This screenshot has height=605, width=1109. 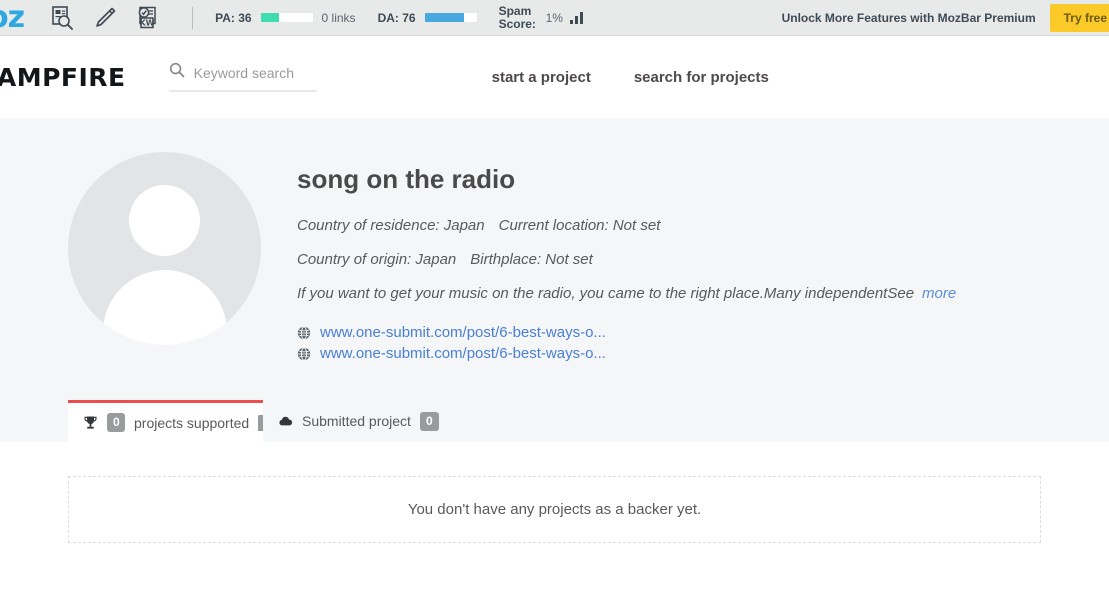 What do you see at coordinates (63, 77) in the screenshot?
I see `campfire-logo: CAMPFIRE` at bounding box center [63, 77].